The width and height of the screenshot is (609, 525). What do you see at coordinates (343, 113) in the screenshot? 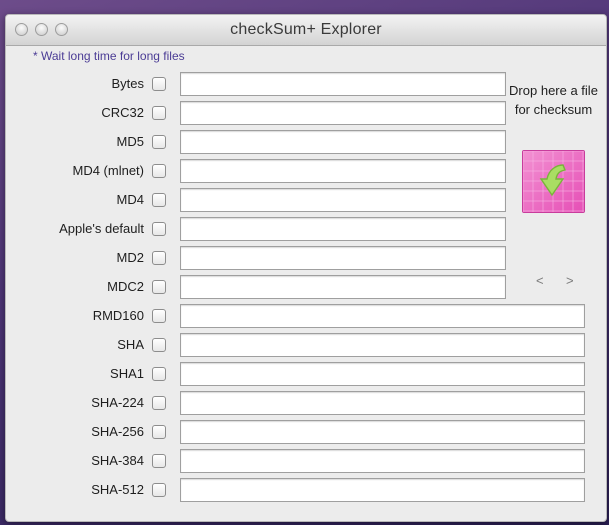
I see `field-crc32` at bounding box center [343, 113].